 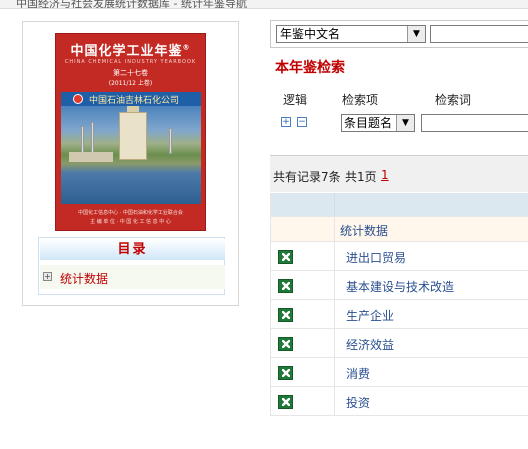 What do you see at coordinates (358, 373) in the screenshot?
I see `entry-link: 消费` at bounding box center [358, 373].